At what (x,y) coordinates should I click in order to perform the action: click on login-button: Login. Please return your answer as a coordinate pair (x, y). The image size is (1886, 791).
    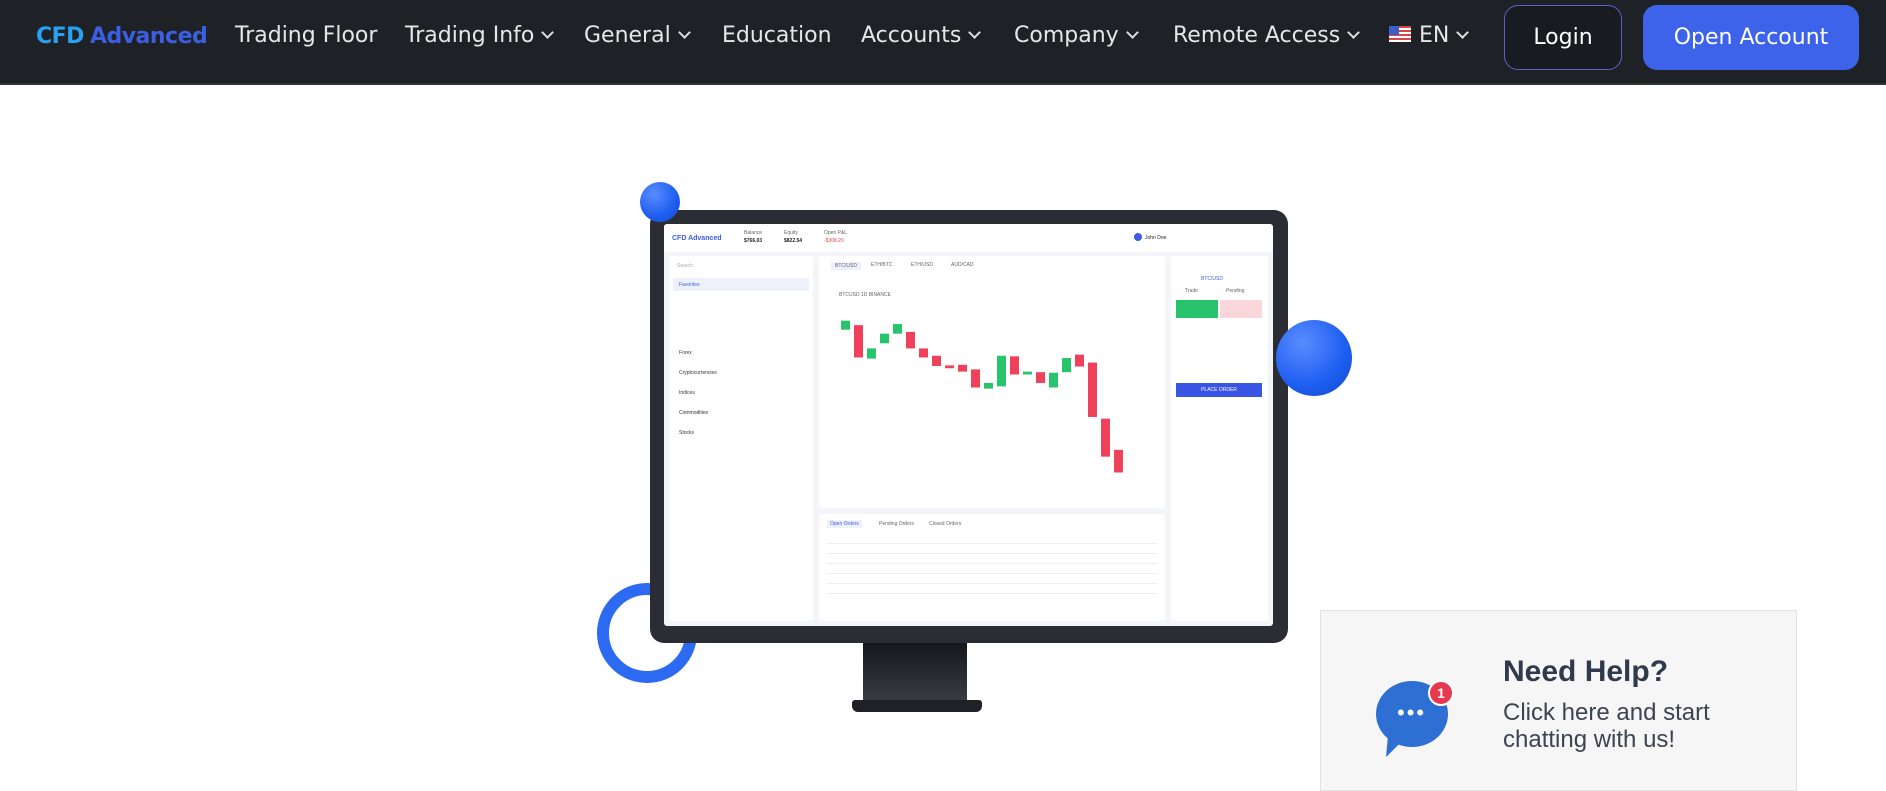
    Looking at the image, I should click on (1563, 37).